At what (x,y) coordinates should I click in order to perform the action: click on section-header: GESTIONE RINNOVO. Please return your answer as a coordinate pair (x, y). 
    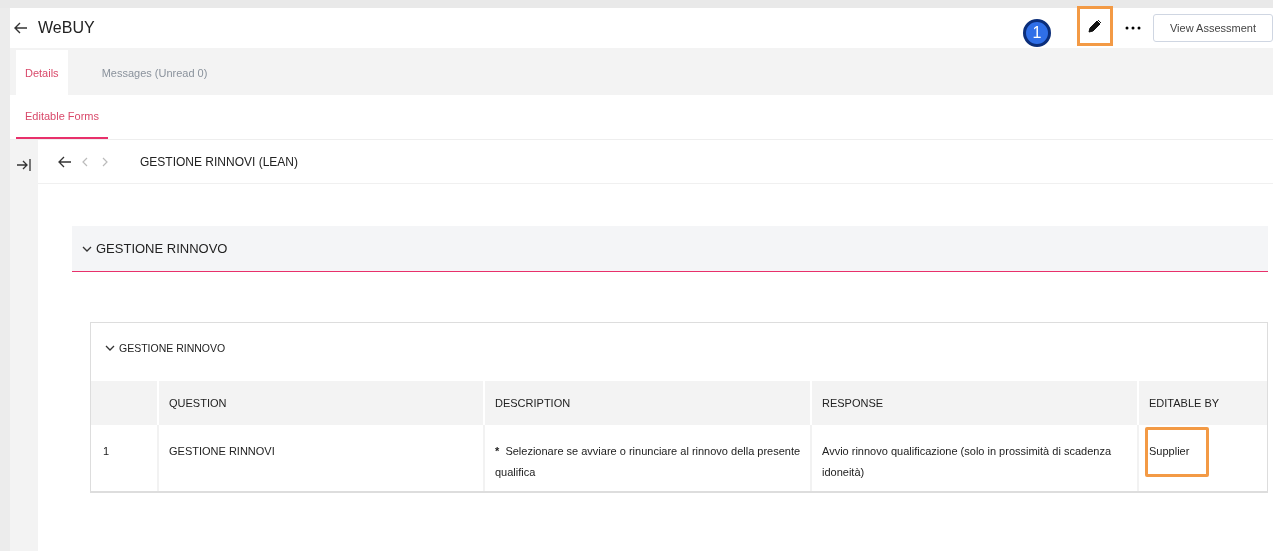
    Looking at the image, I should click on (670, 249).